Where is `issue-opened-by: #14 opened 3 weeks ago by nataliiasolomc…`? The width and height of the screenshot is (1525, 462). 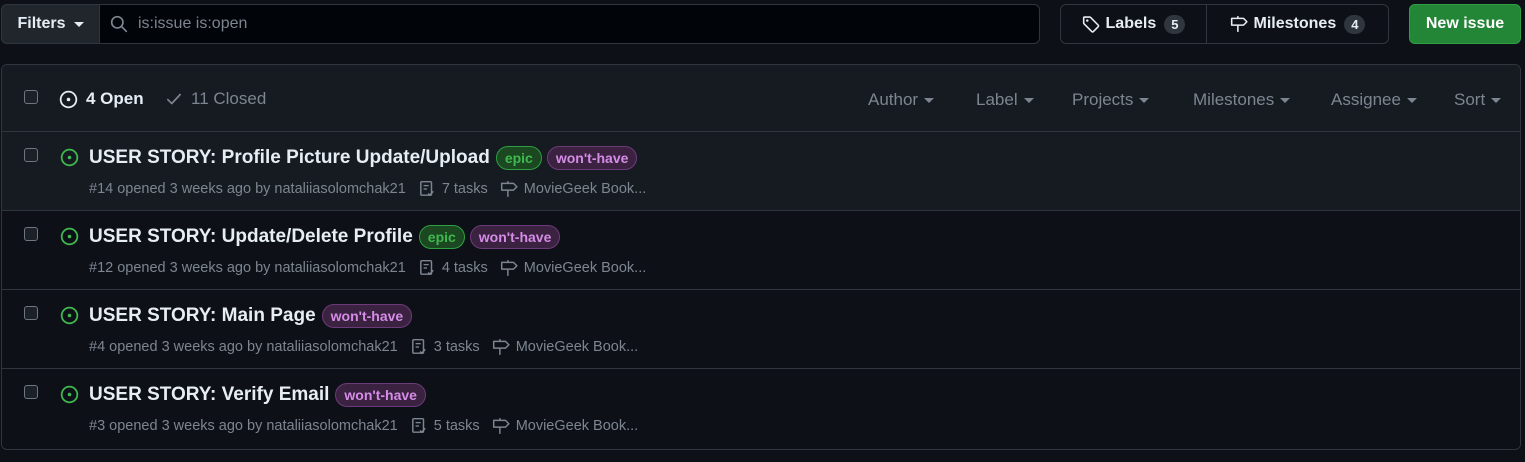 issue-opened-by: #14 opened 3 weeks ago by nataliiasolomc… is located at coordinates (247, 189).